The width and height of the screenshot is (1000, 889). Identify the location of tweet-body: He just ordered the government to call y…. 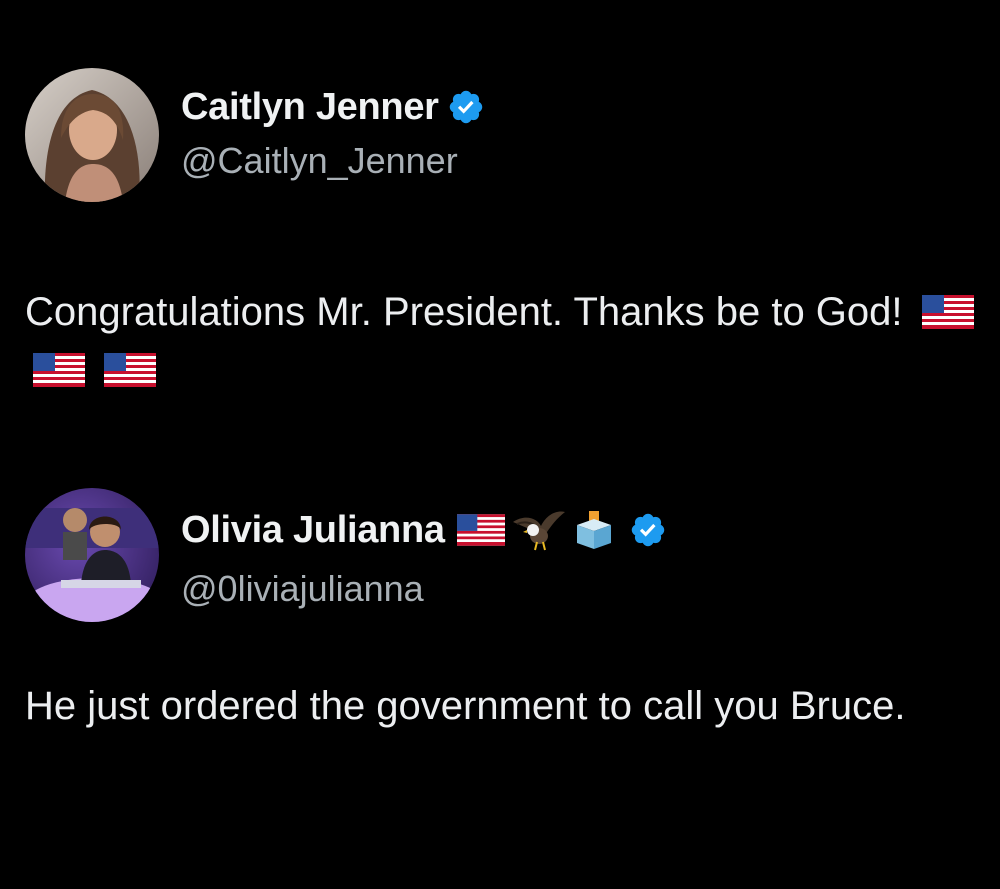
(465, 706).